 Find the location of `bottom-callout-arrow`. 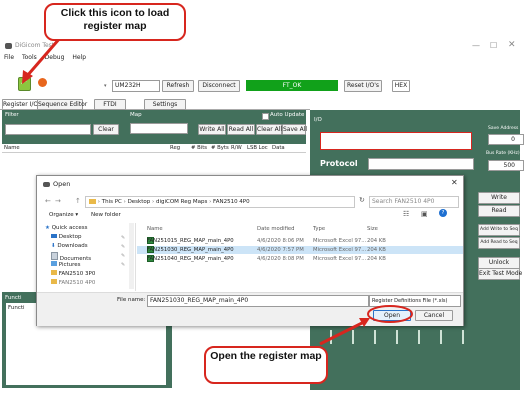

bottom-callout-arrow is located at coordinates (342, 333).